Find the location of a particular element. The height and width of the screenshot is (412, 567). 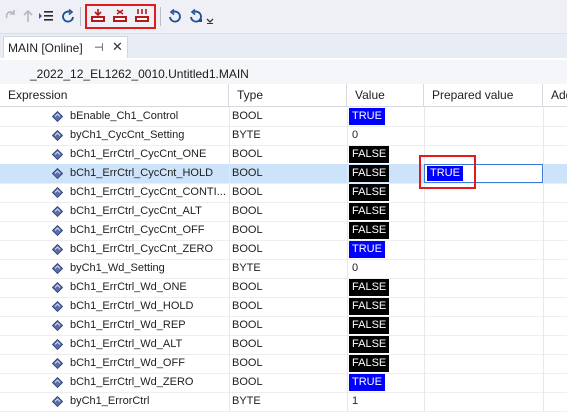

table-row: bCh1_ErrCtrl_Wd_OFF BOOL FALSE is located at coordinates (283, 364).